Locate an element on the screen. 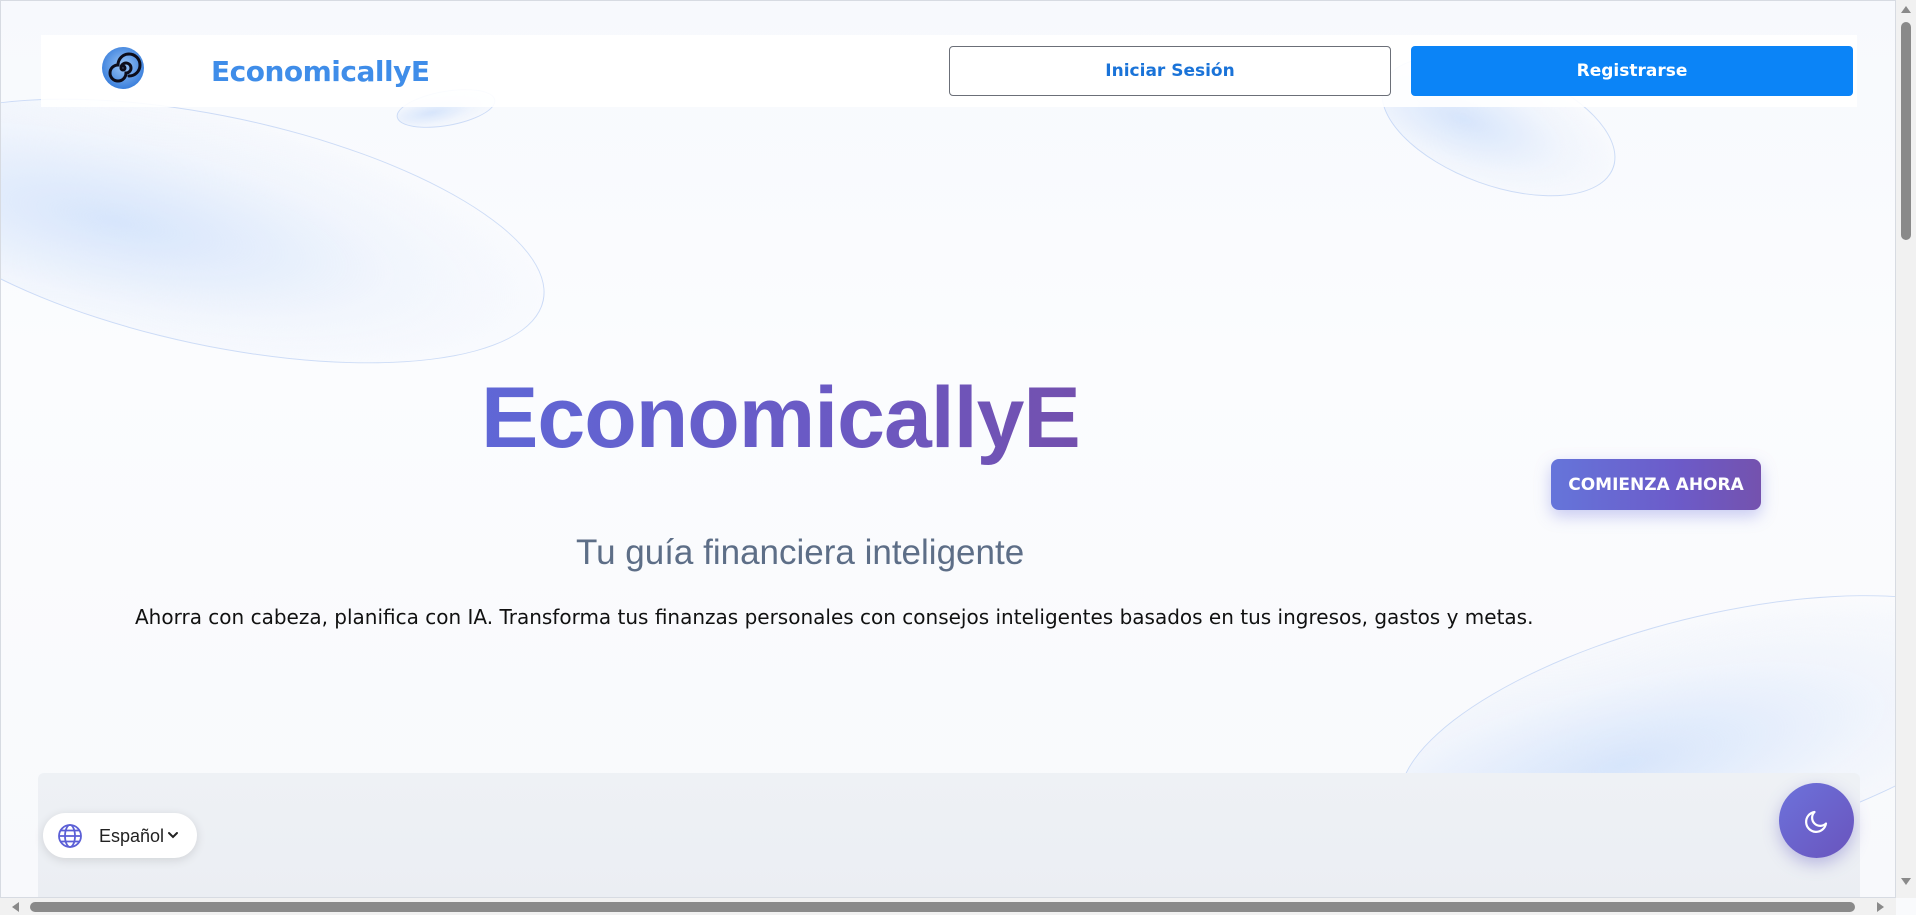  dark-mode-toggle is located at coordinates (1816, 820).